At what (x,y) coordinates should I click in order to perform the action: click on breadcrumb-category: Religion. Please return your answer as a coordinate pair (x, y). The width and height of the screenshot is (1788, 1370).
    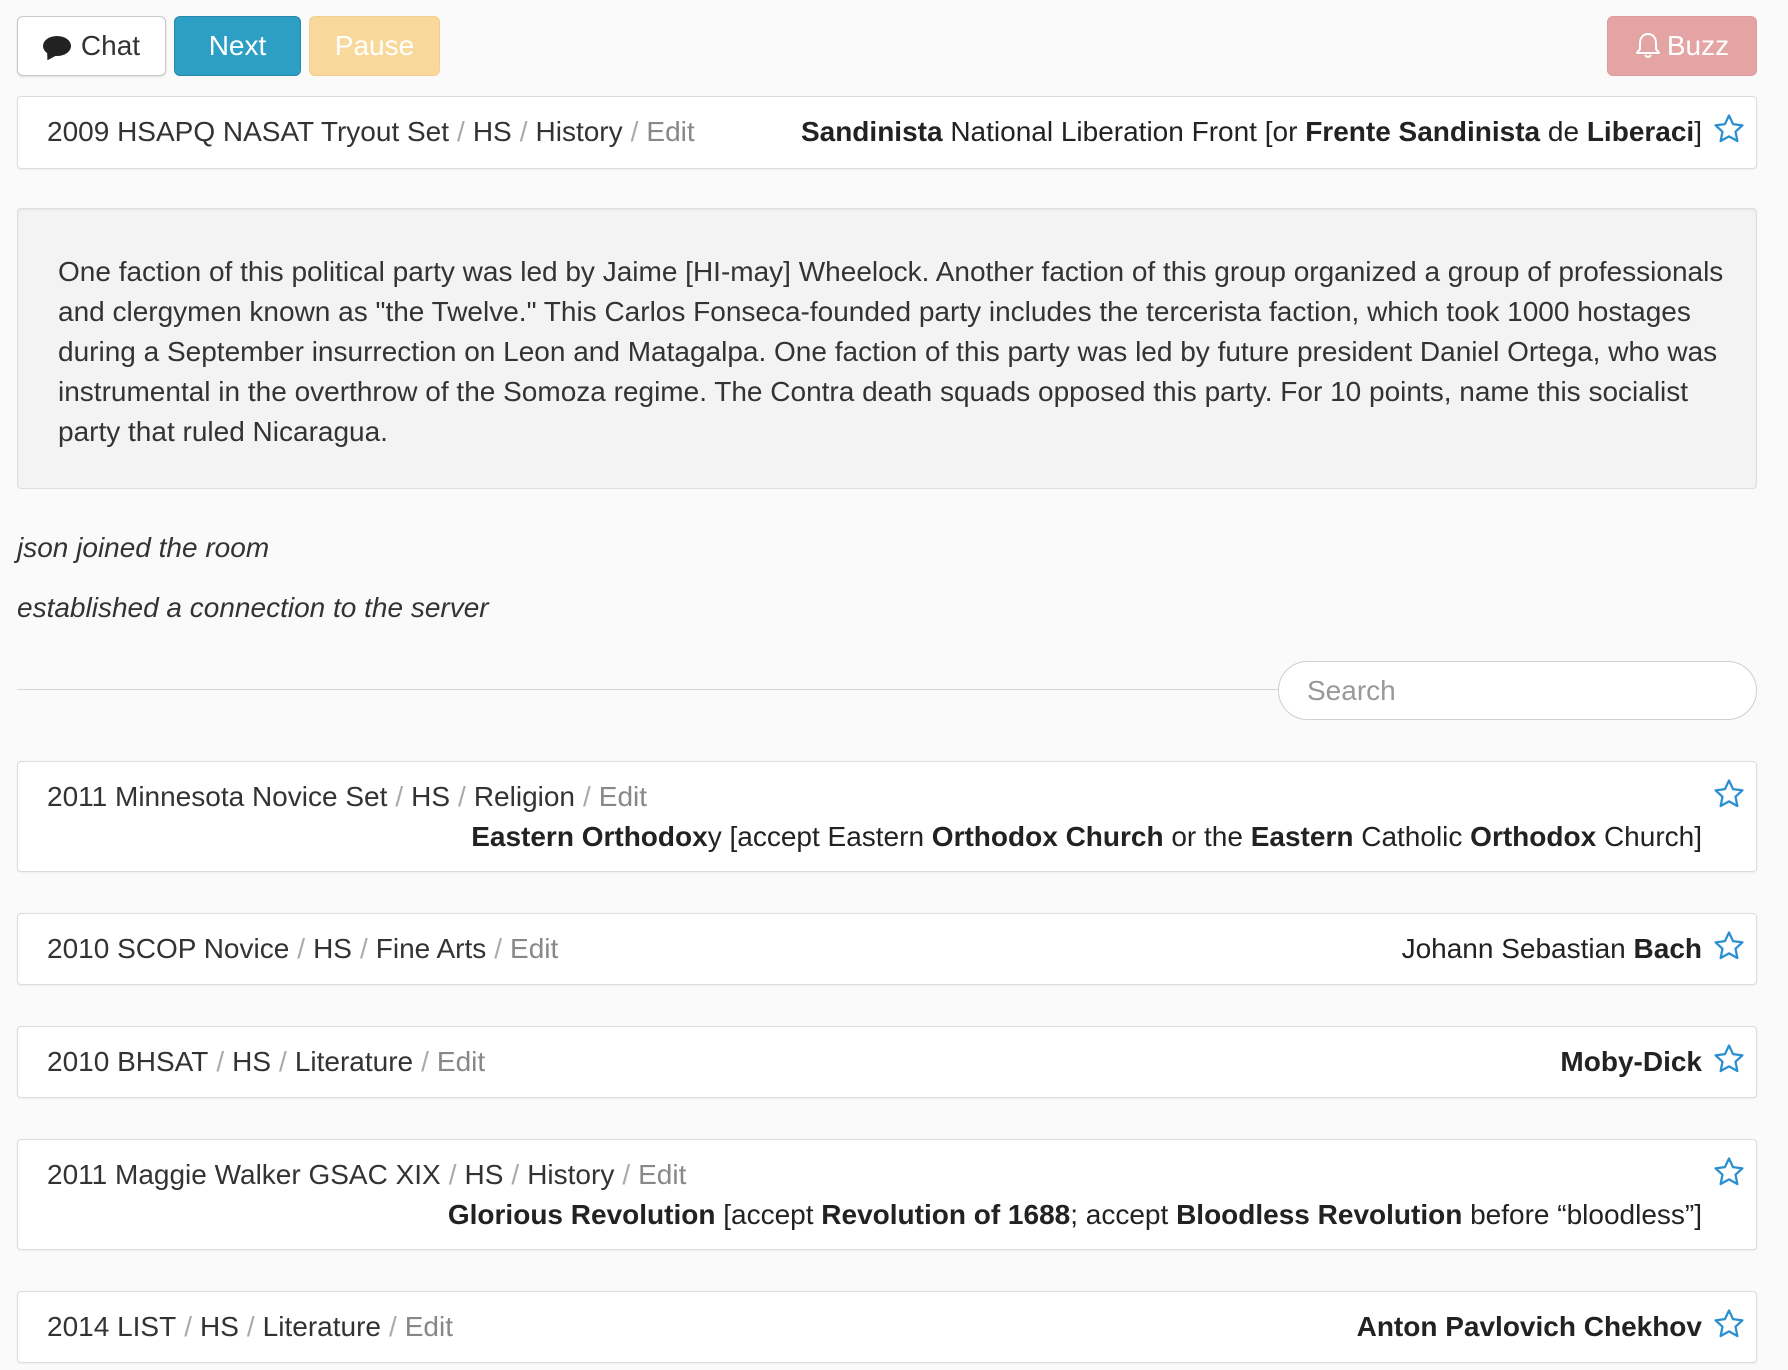
    Looking at the image, I should click on (524, 796).